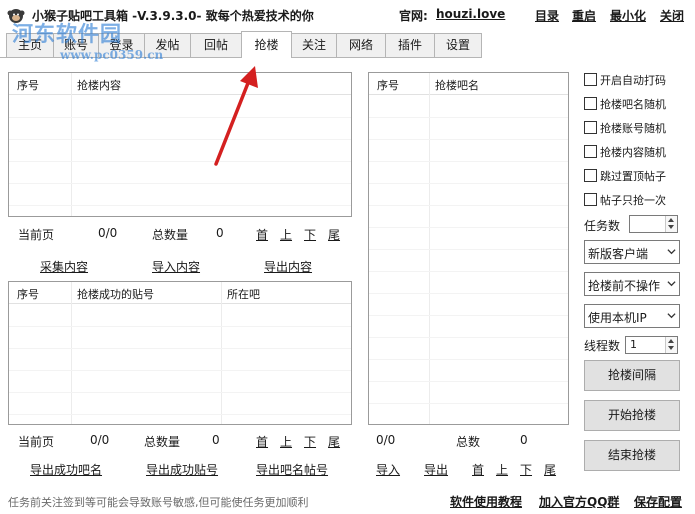  I want to click on success-current-page: 0/0, so click(100, 440).